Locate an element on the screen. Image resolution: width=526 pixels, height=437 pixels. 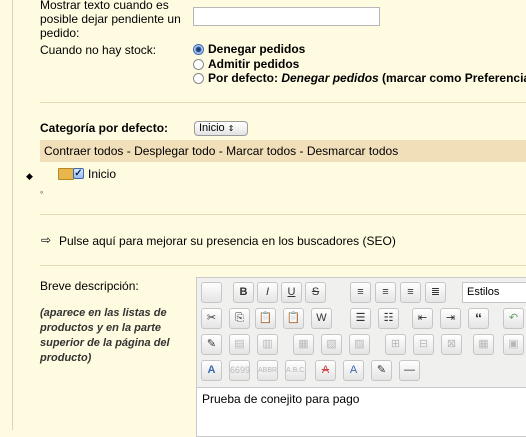
short-description-label: Breve descripción: is located at coordinates (89, 286).